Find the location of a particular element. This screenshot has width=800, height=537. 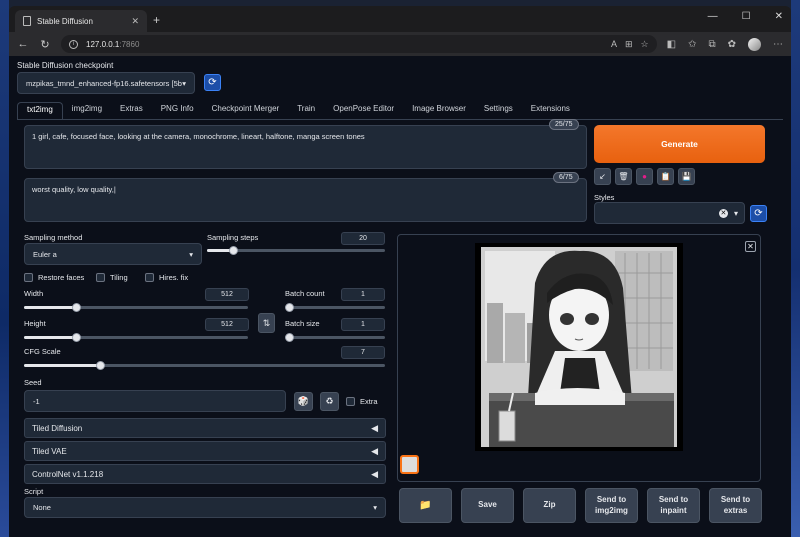

reload-icon: ↻ is located at coordinates (45, 44).